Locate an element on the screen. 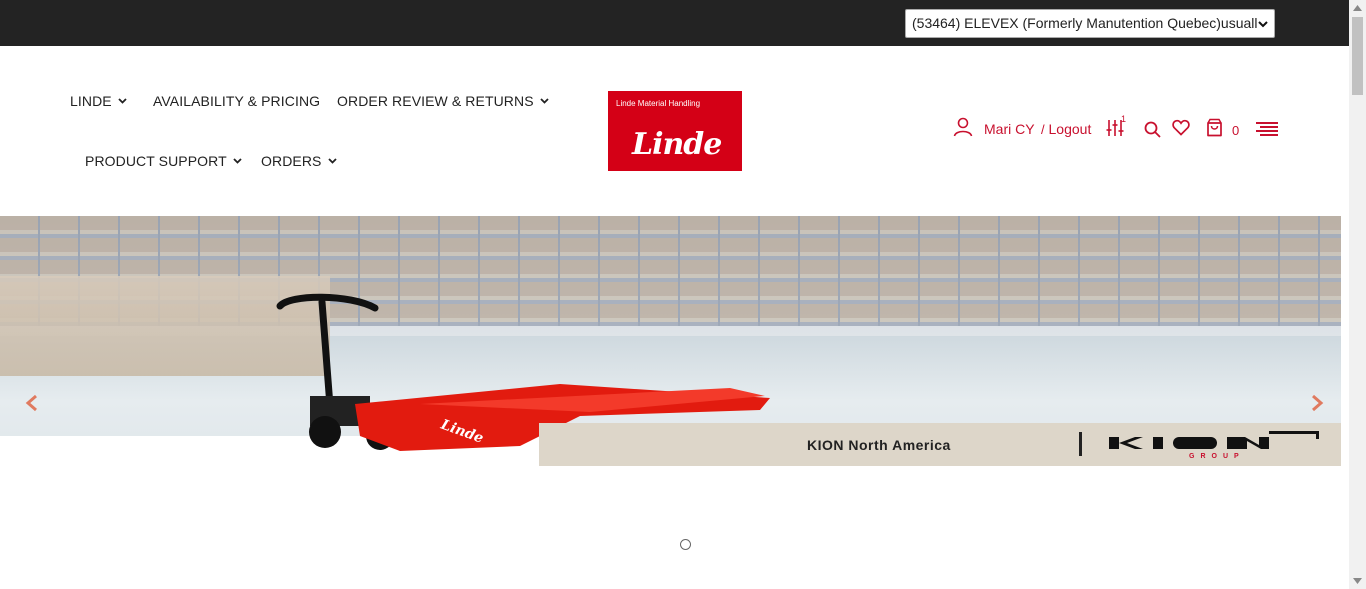  carousel-dot is located at coordinates (685, 544).